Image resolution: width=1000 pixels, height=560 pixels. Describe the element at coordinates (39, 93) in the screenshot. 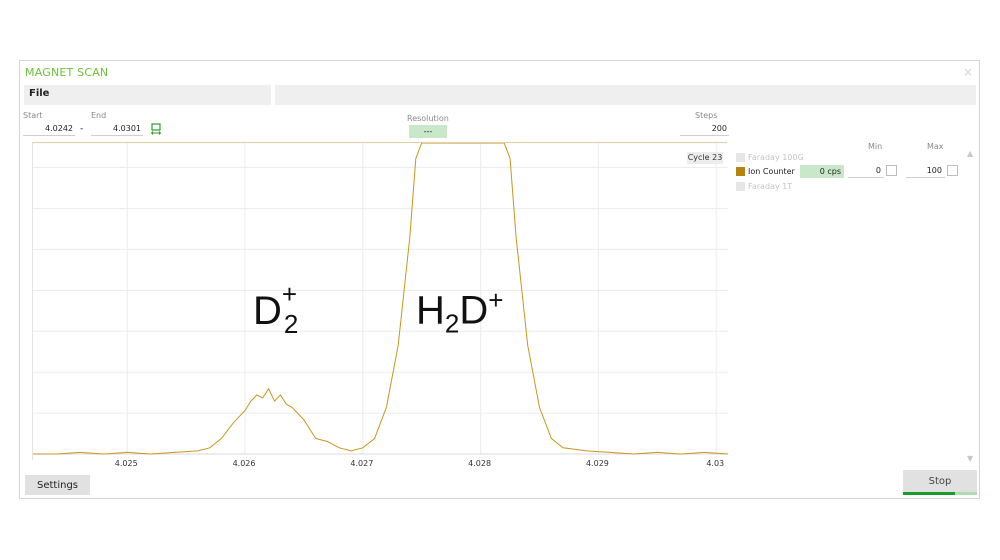

I see `file-menu: File` at that location.